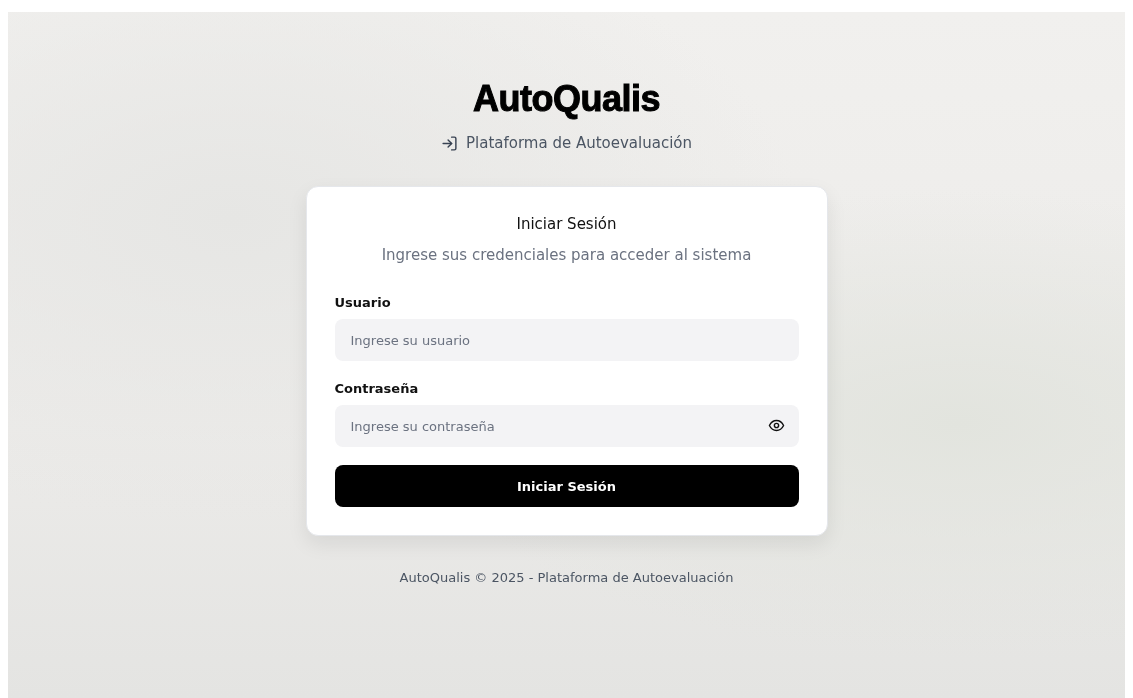  Describe the element at coordinates (566, 426) in the screenshot. I see `password-field: Ingrese su contraseña` at that location.